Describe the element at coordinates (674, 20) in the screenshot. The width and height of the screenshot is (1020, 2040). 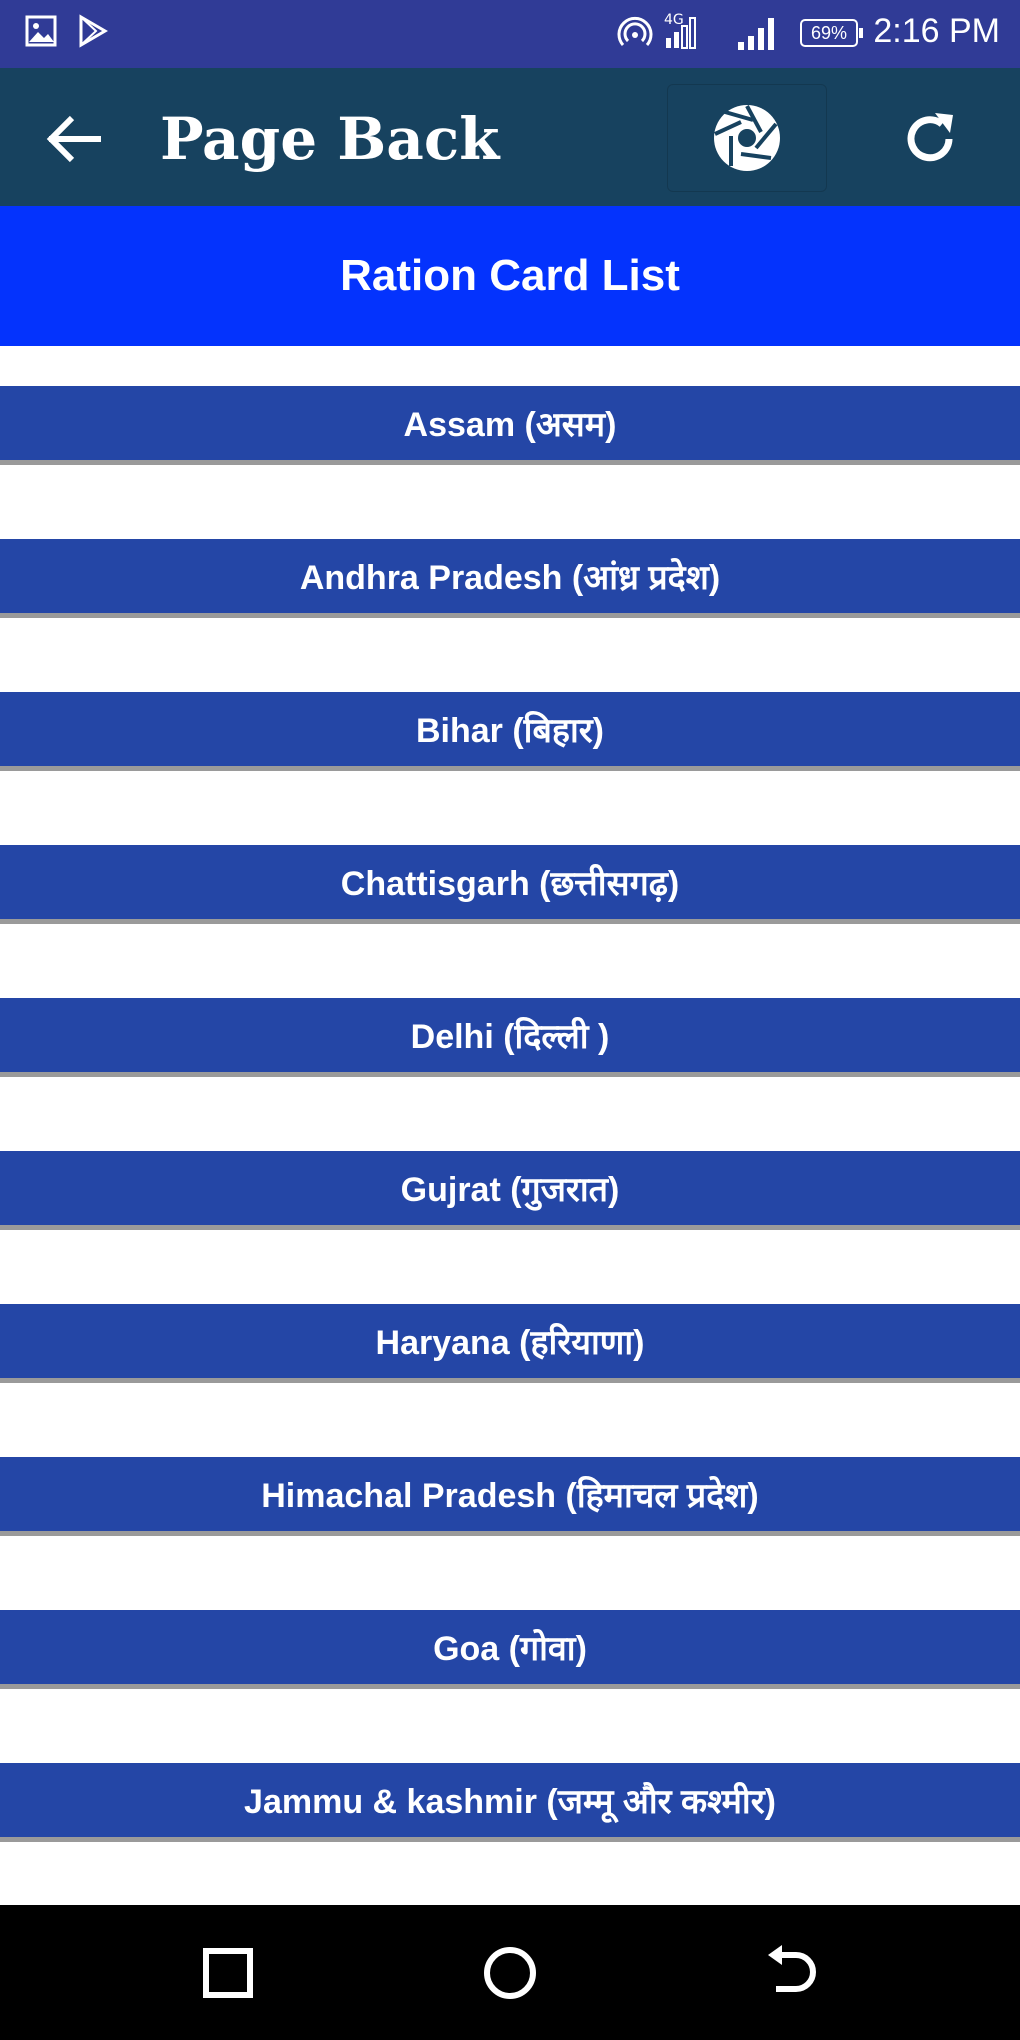
I see `svg-text: 4G` at that location.